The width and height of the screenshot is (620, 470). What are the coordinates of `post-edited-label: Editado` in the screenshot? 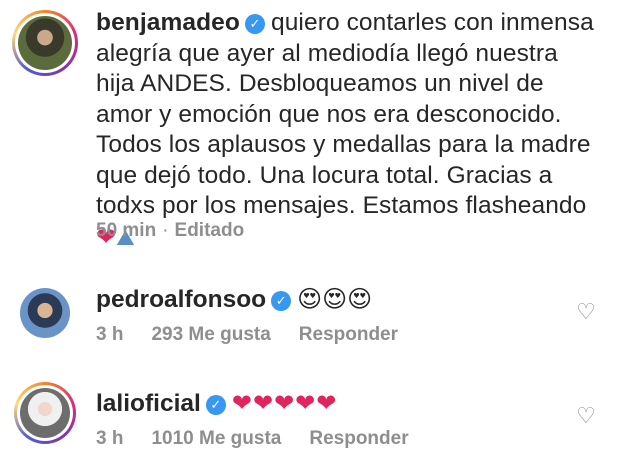 It's located at (209, 230).